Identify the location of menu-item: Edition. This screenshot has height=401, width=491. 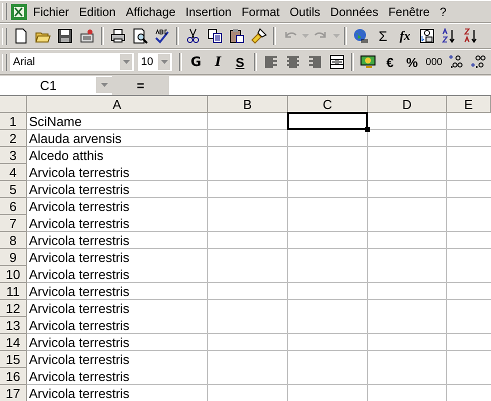
(97, 11).